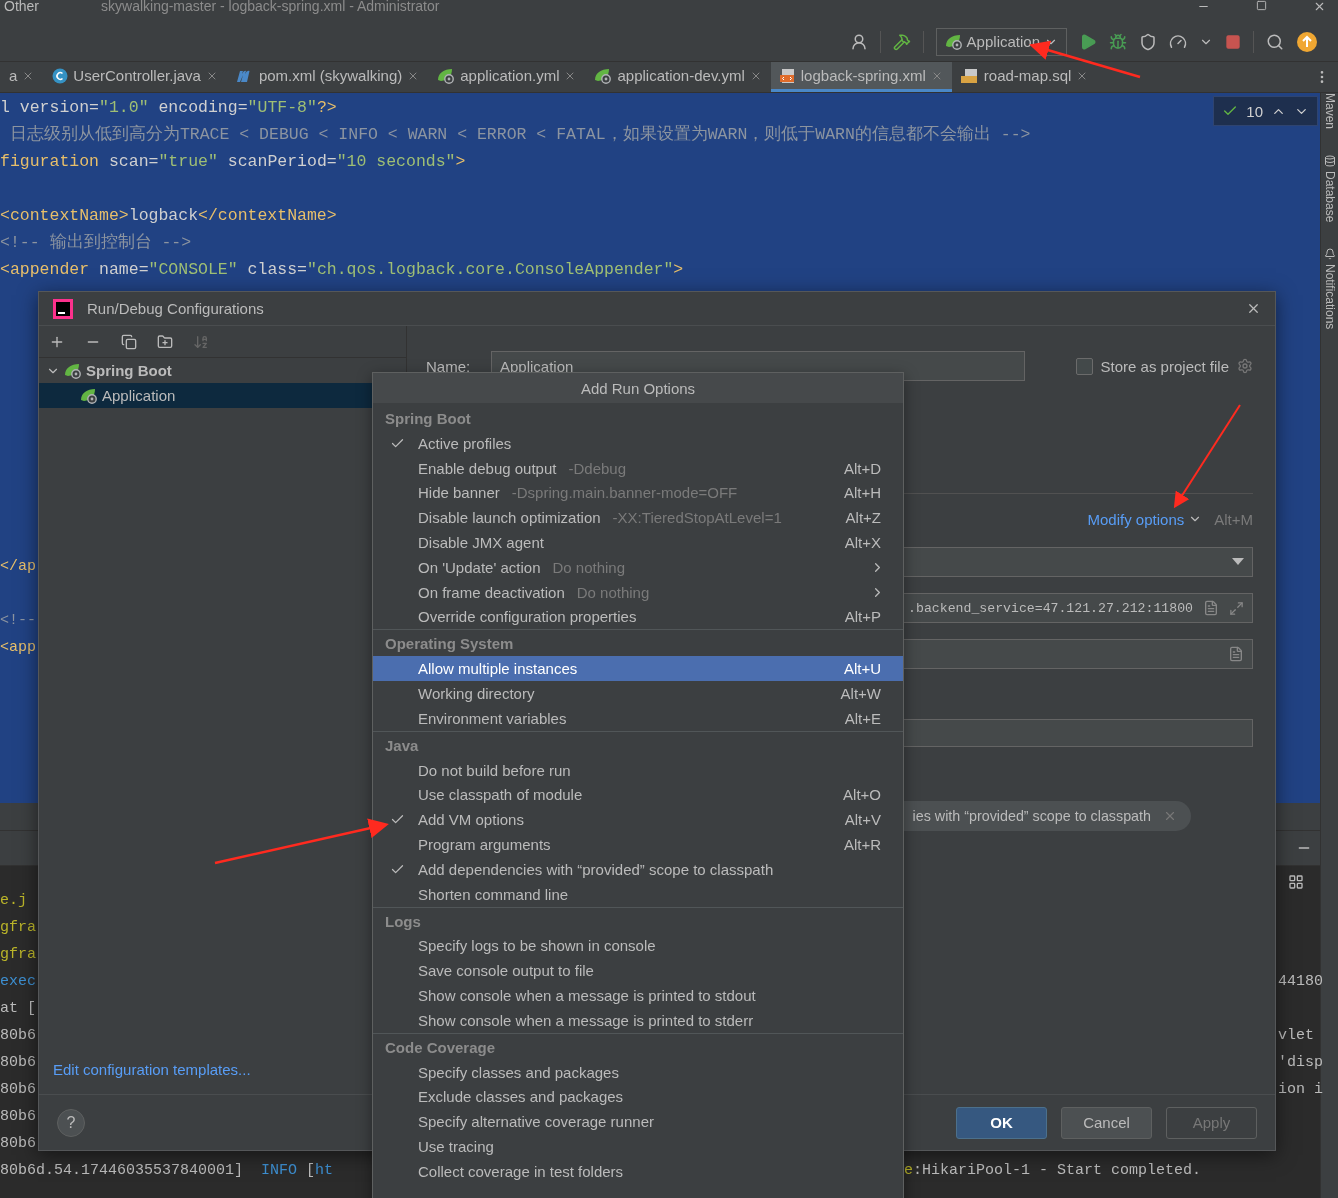  Describe the element at coordinates (168, 216) in the screenshot. I see `code-line: <contextName>logback</contextName>` at that location.